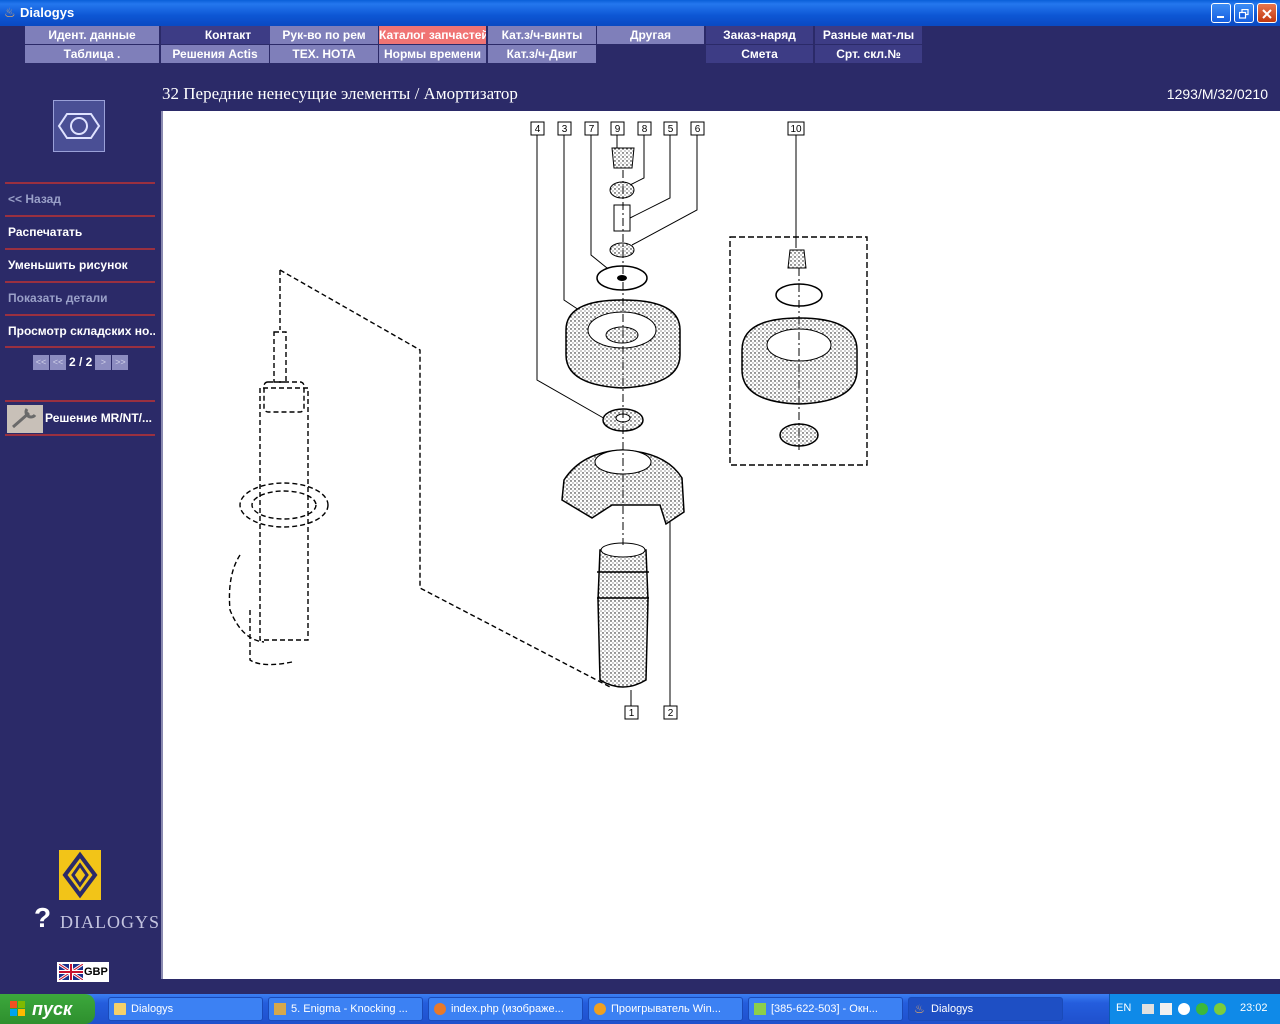  Describe the element at coordinates (47, 1009) in the screenshot. I see `start-button: пуск` at that location.